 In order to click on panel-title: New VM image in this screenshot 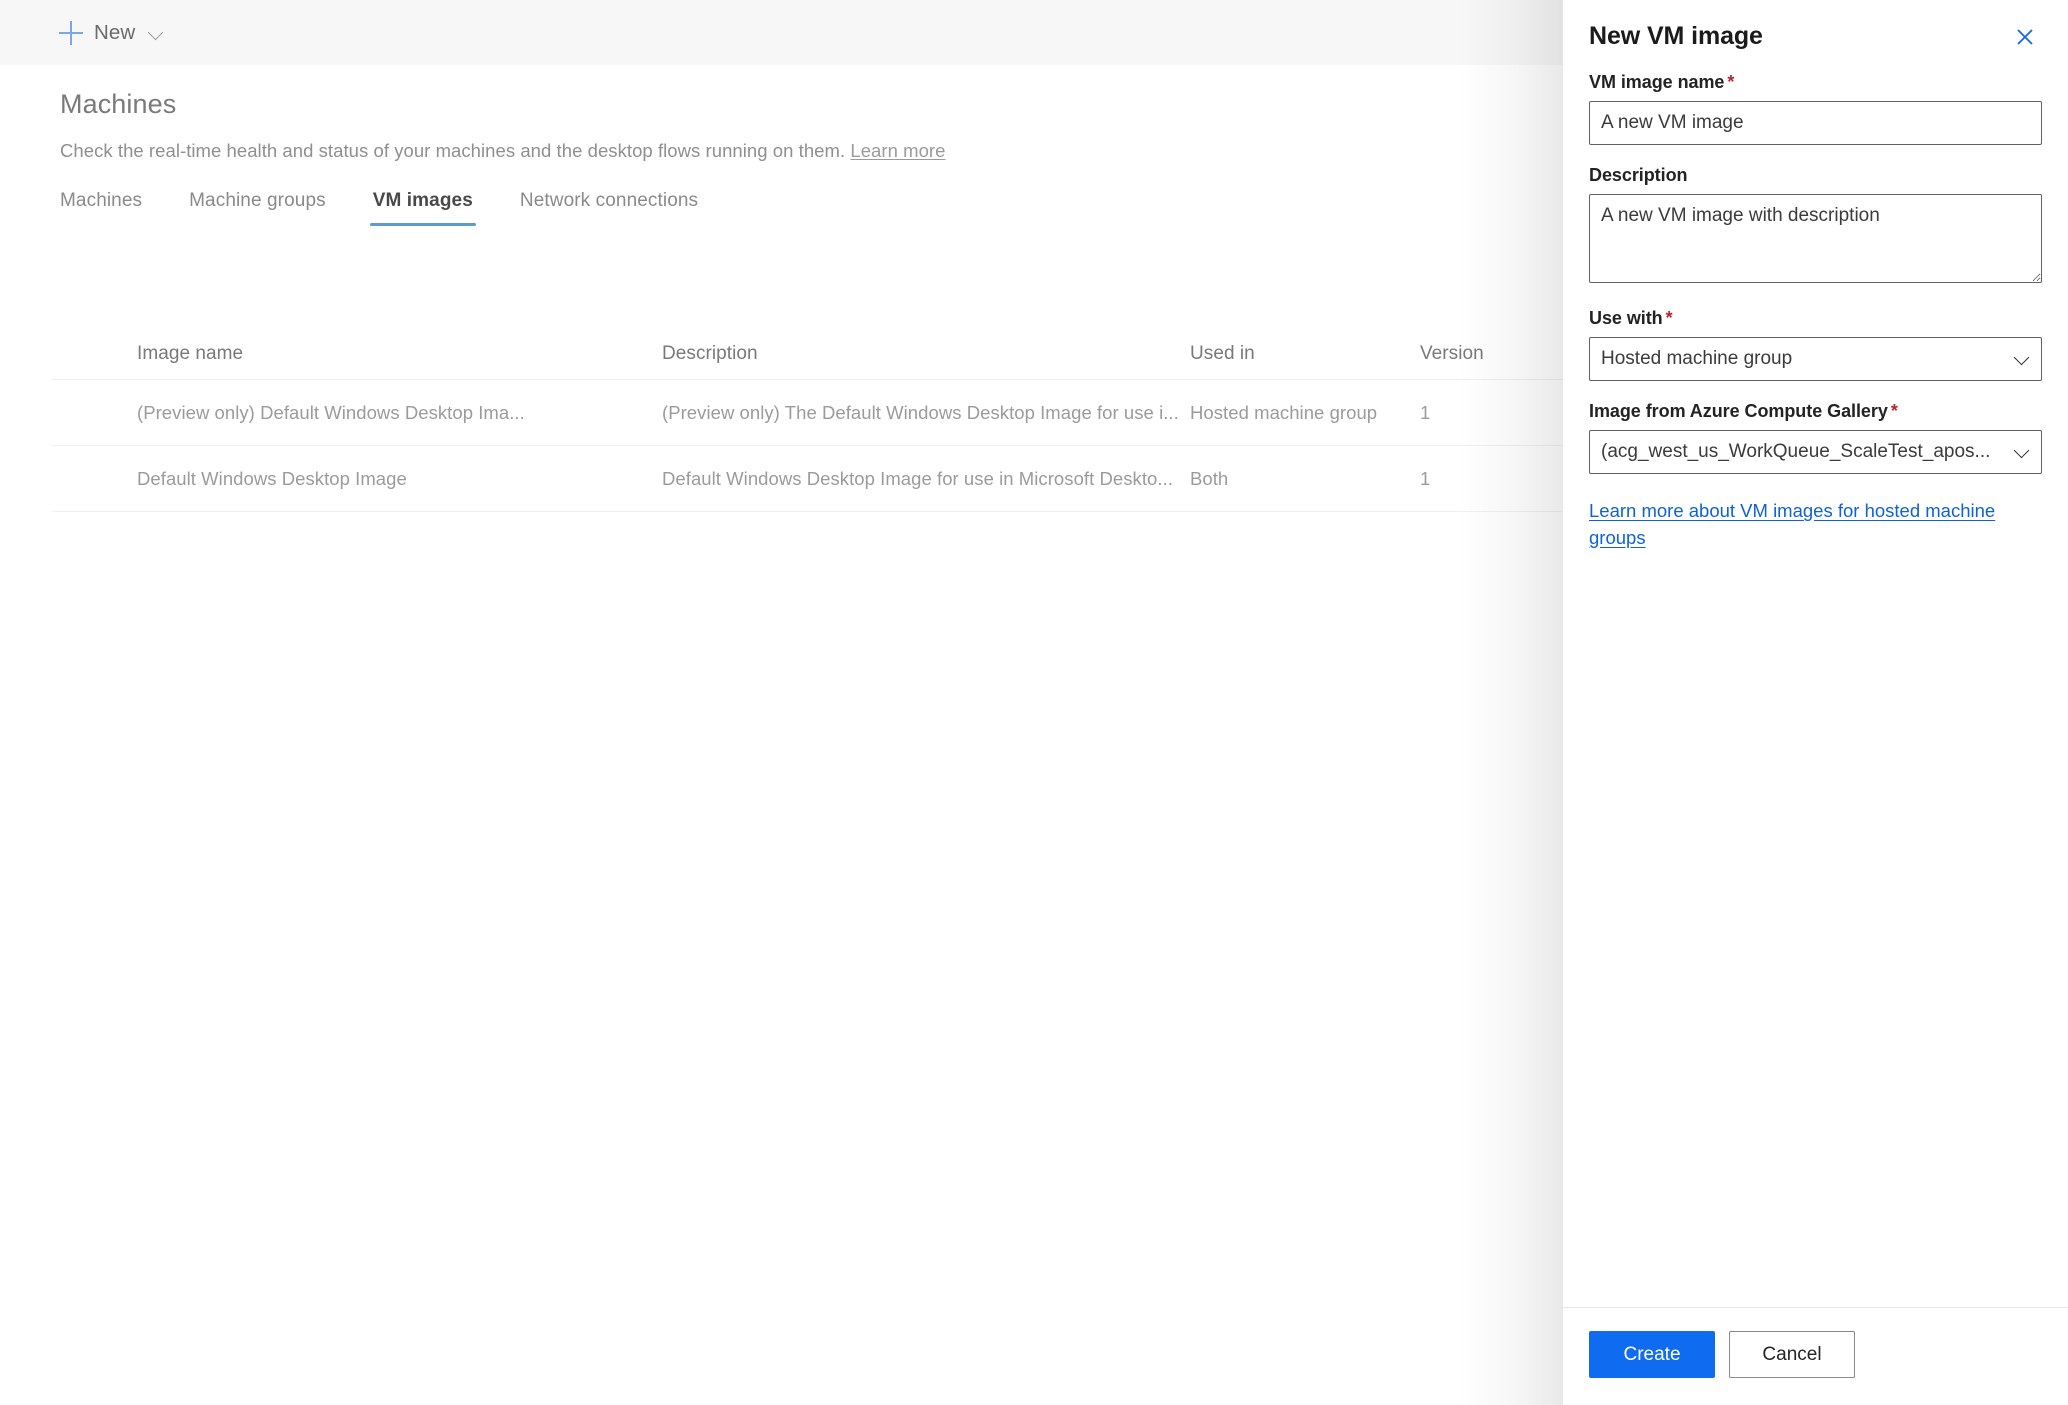, I will do `click(1676, 36)`.